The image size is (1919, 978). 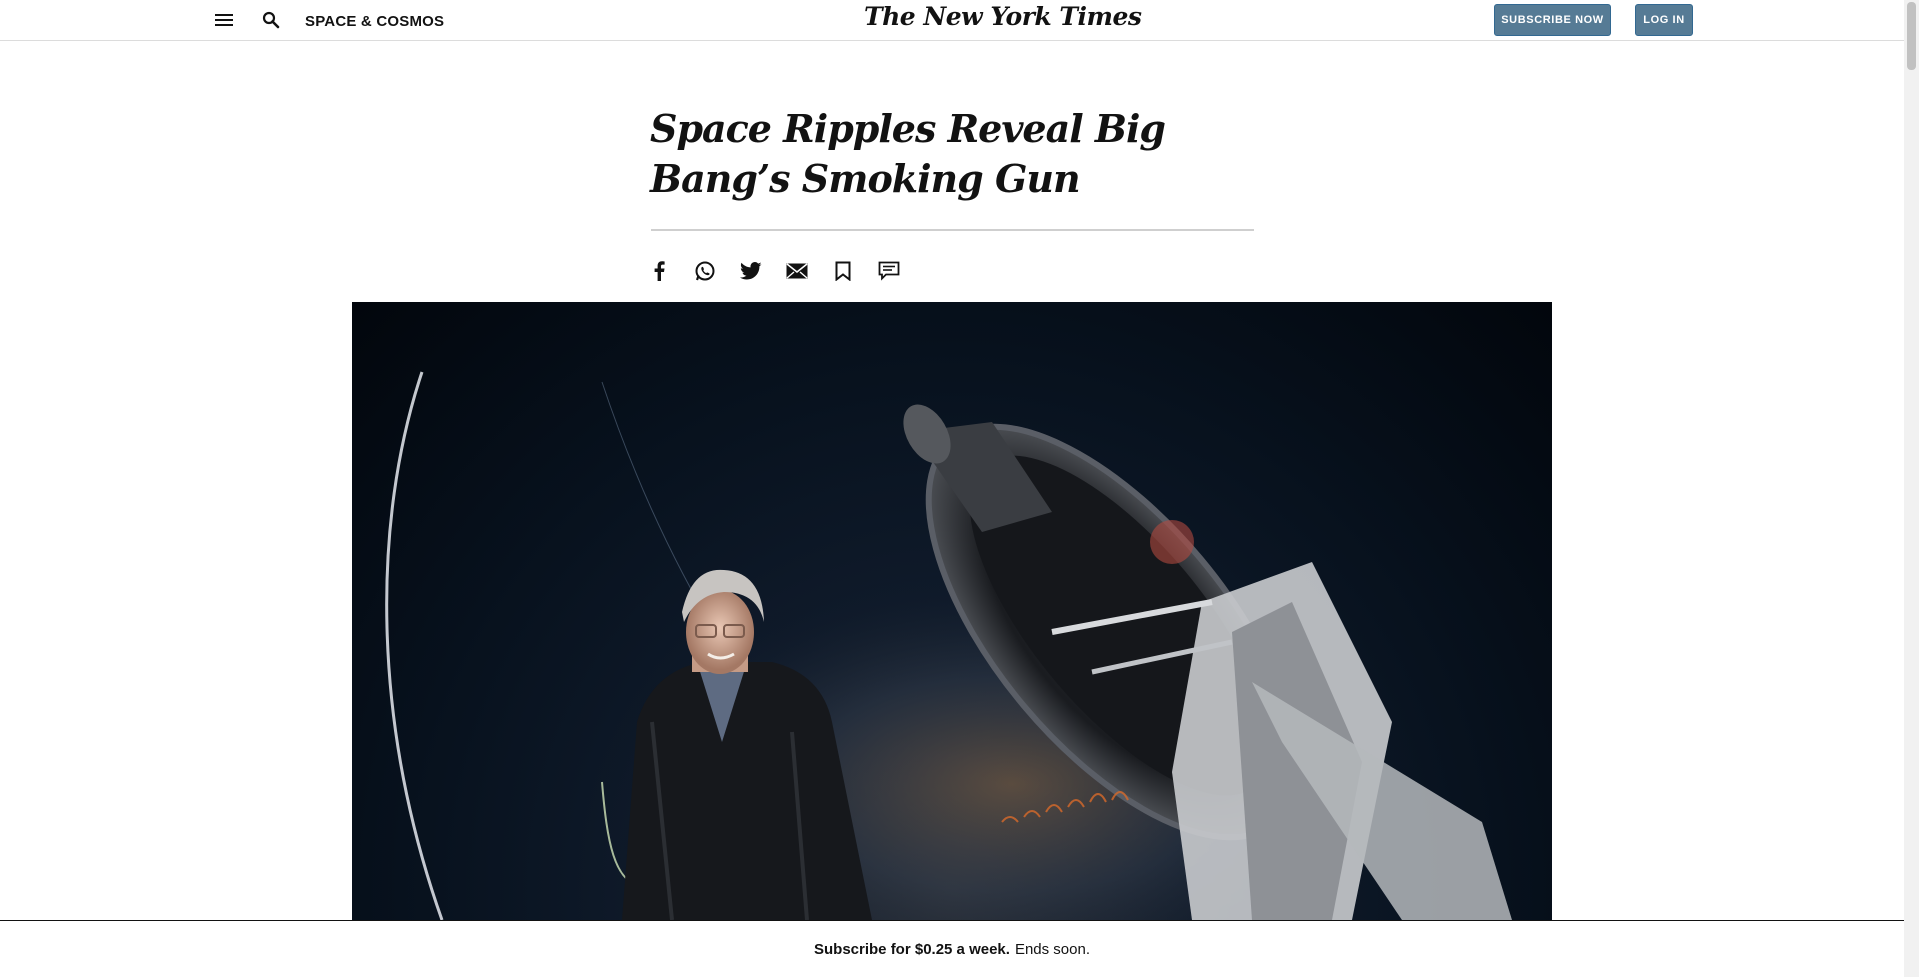 I want to click on section-link-space-cosmos: SPACE & COSMOS, so click(x=374, y=21).